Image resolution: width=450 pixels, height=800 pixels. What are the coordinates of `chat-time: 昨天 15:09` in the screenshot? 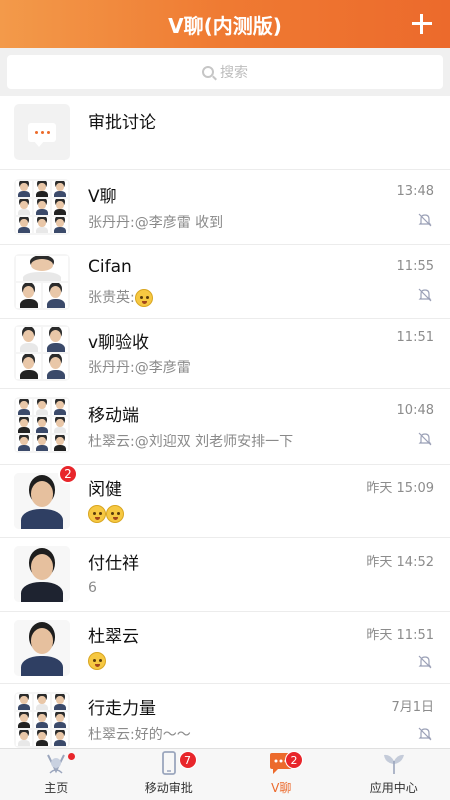 It's located at (400, 488).